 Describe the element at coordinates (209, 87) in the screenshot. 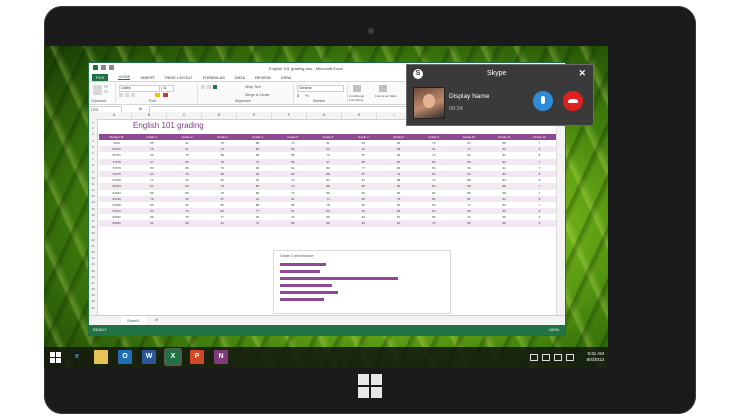

I see `align-middle-icon` at that location.